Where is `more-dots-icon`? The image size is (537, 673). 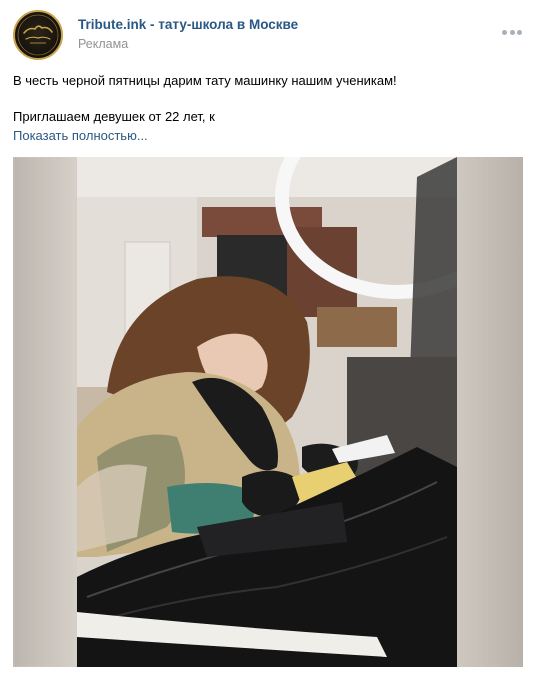
more-dots-icon is located at coordinates (512, 32).